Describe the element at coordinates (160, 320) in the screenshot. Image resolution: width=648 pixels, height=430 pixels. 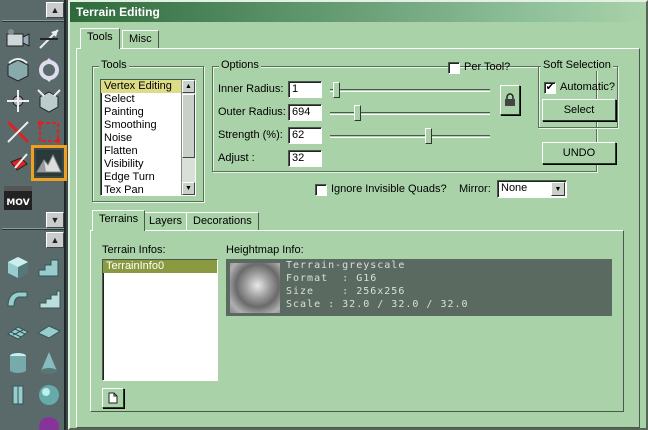
I see `terrain-infos-list: TerrainInfo0` at that location.